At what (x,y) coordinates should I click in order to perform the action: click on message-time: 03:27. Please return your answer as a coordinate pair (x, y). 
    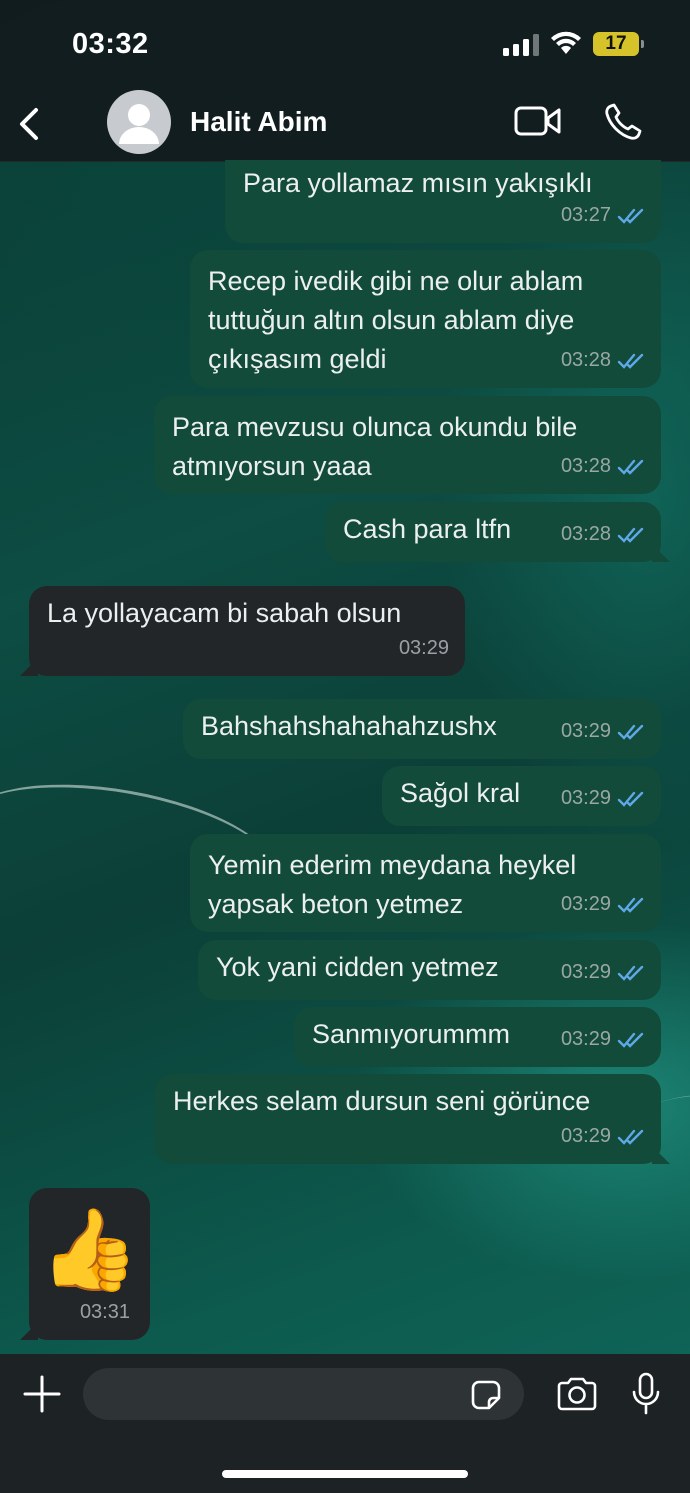
    Looking at the image, I should click on (585, 215).